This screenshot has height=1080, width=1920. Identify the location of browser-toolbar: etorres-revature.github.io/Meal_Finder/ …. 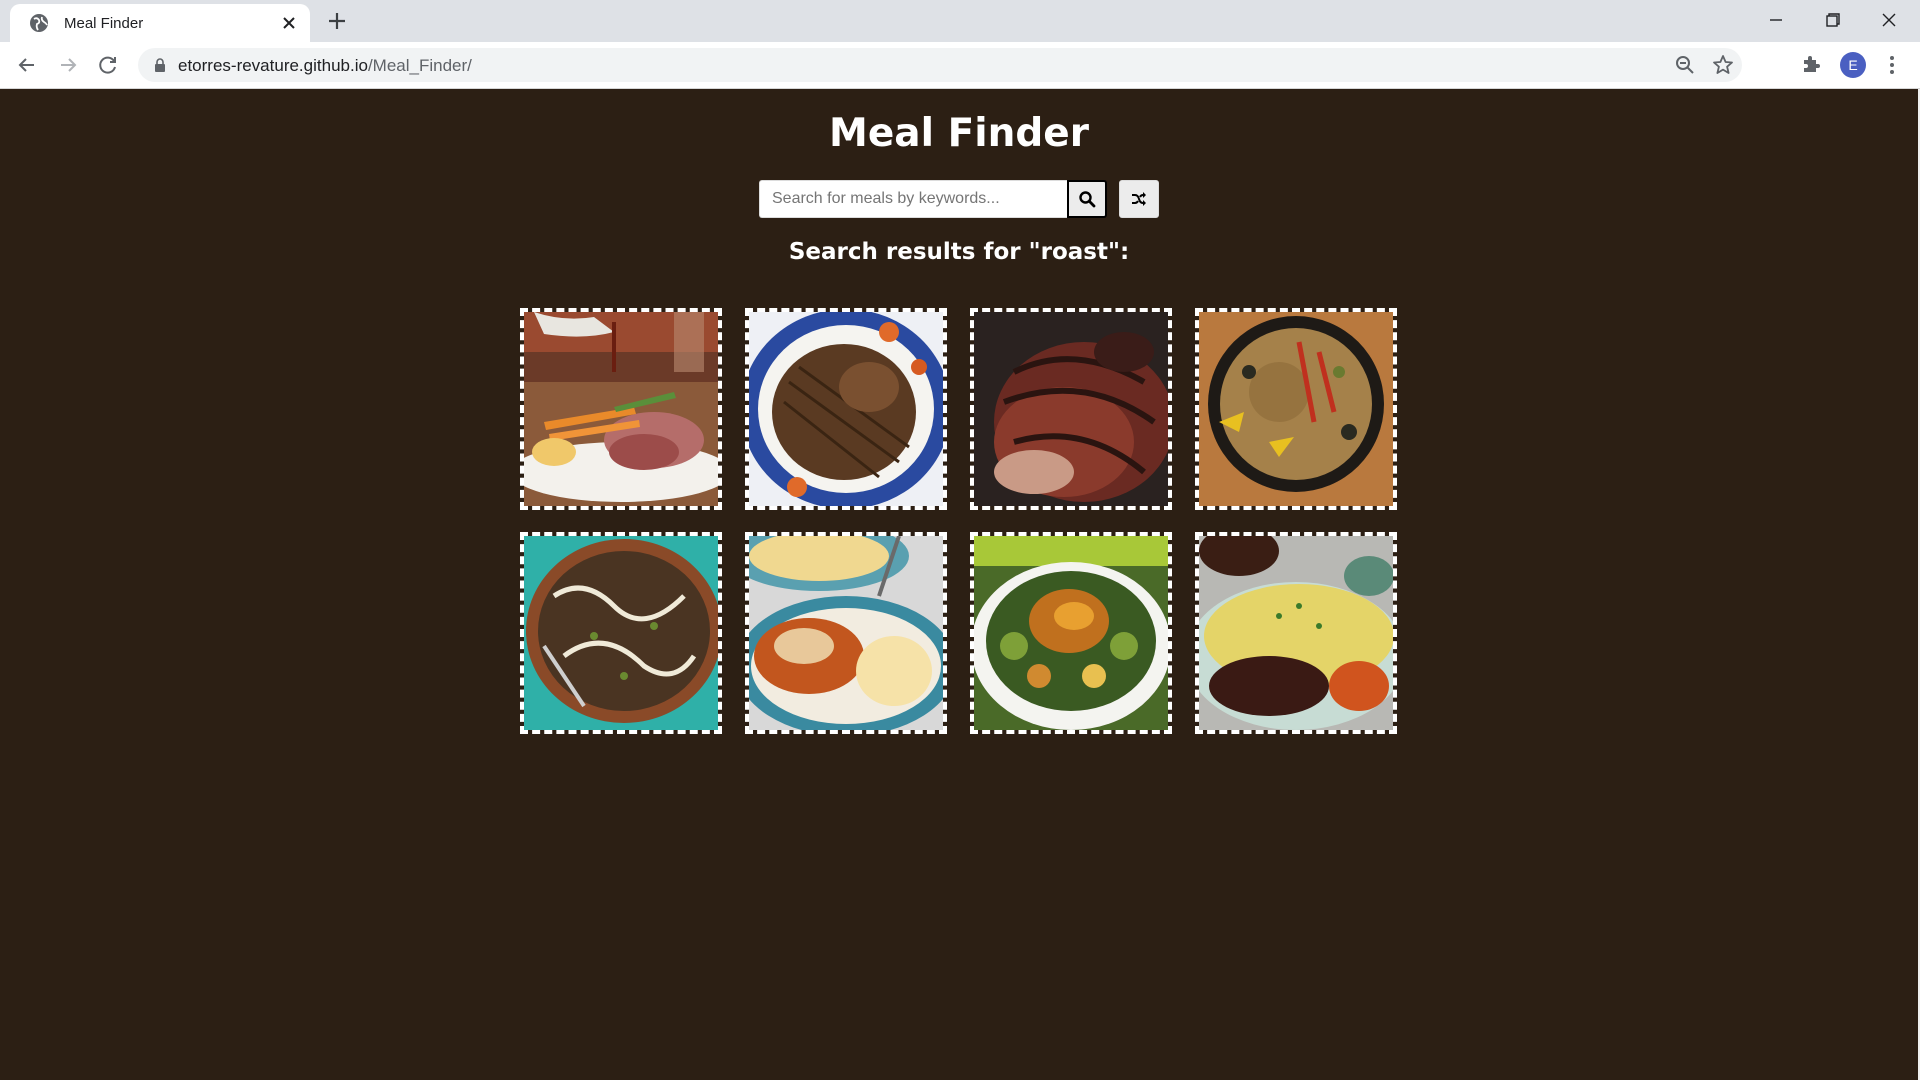
(960, 65).